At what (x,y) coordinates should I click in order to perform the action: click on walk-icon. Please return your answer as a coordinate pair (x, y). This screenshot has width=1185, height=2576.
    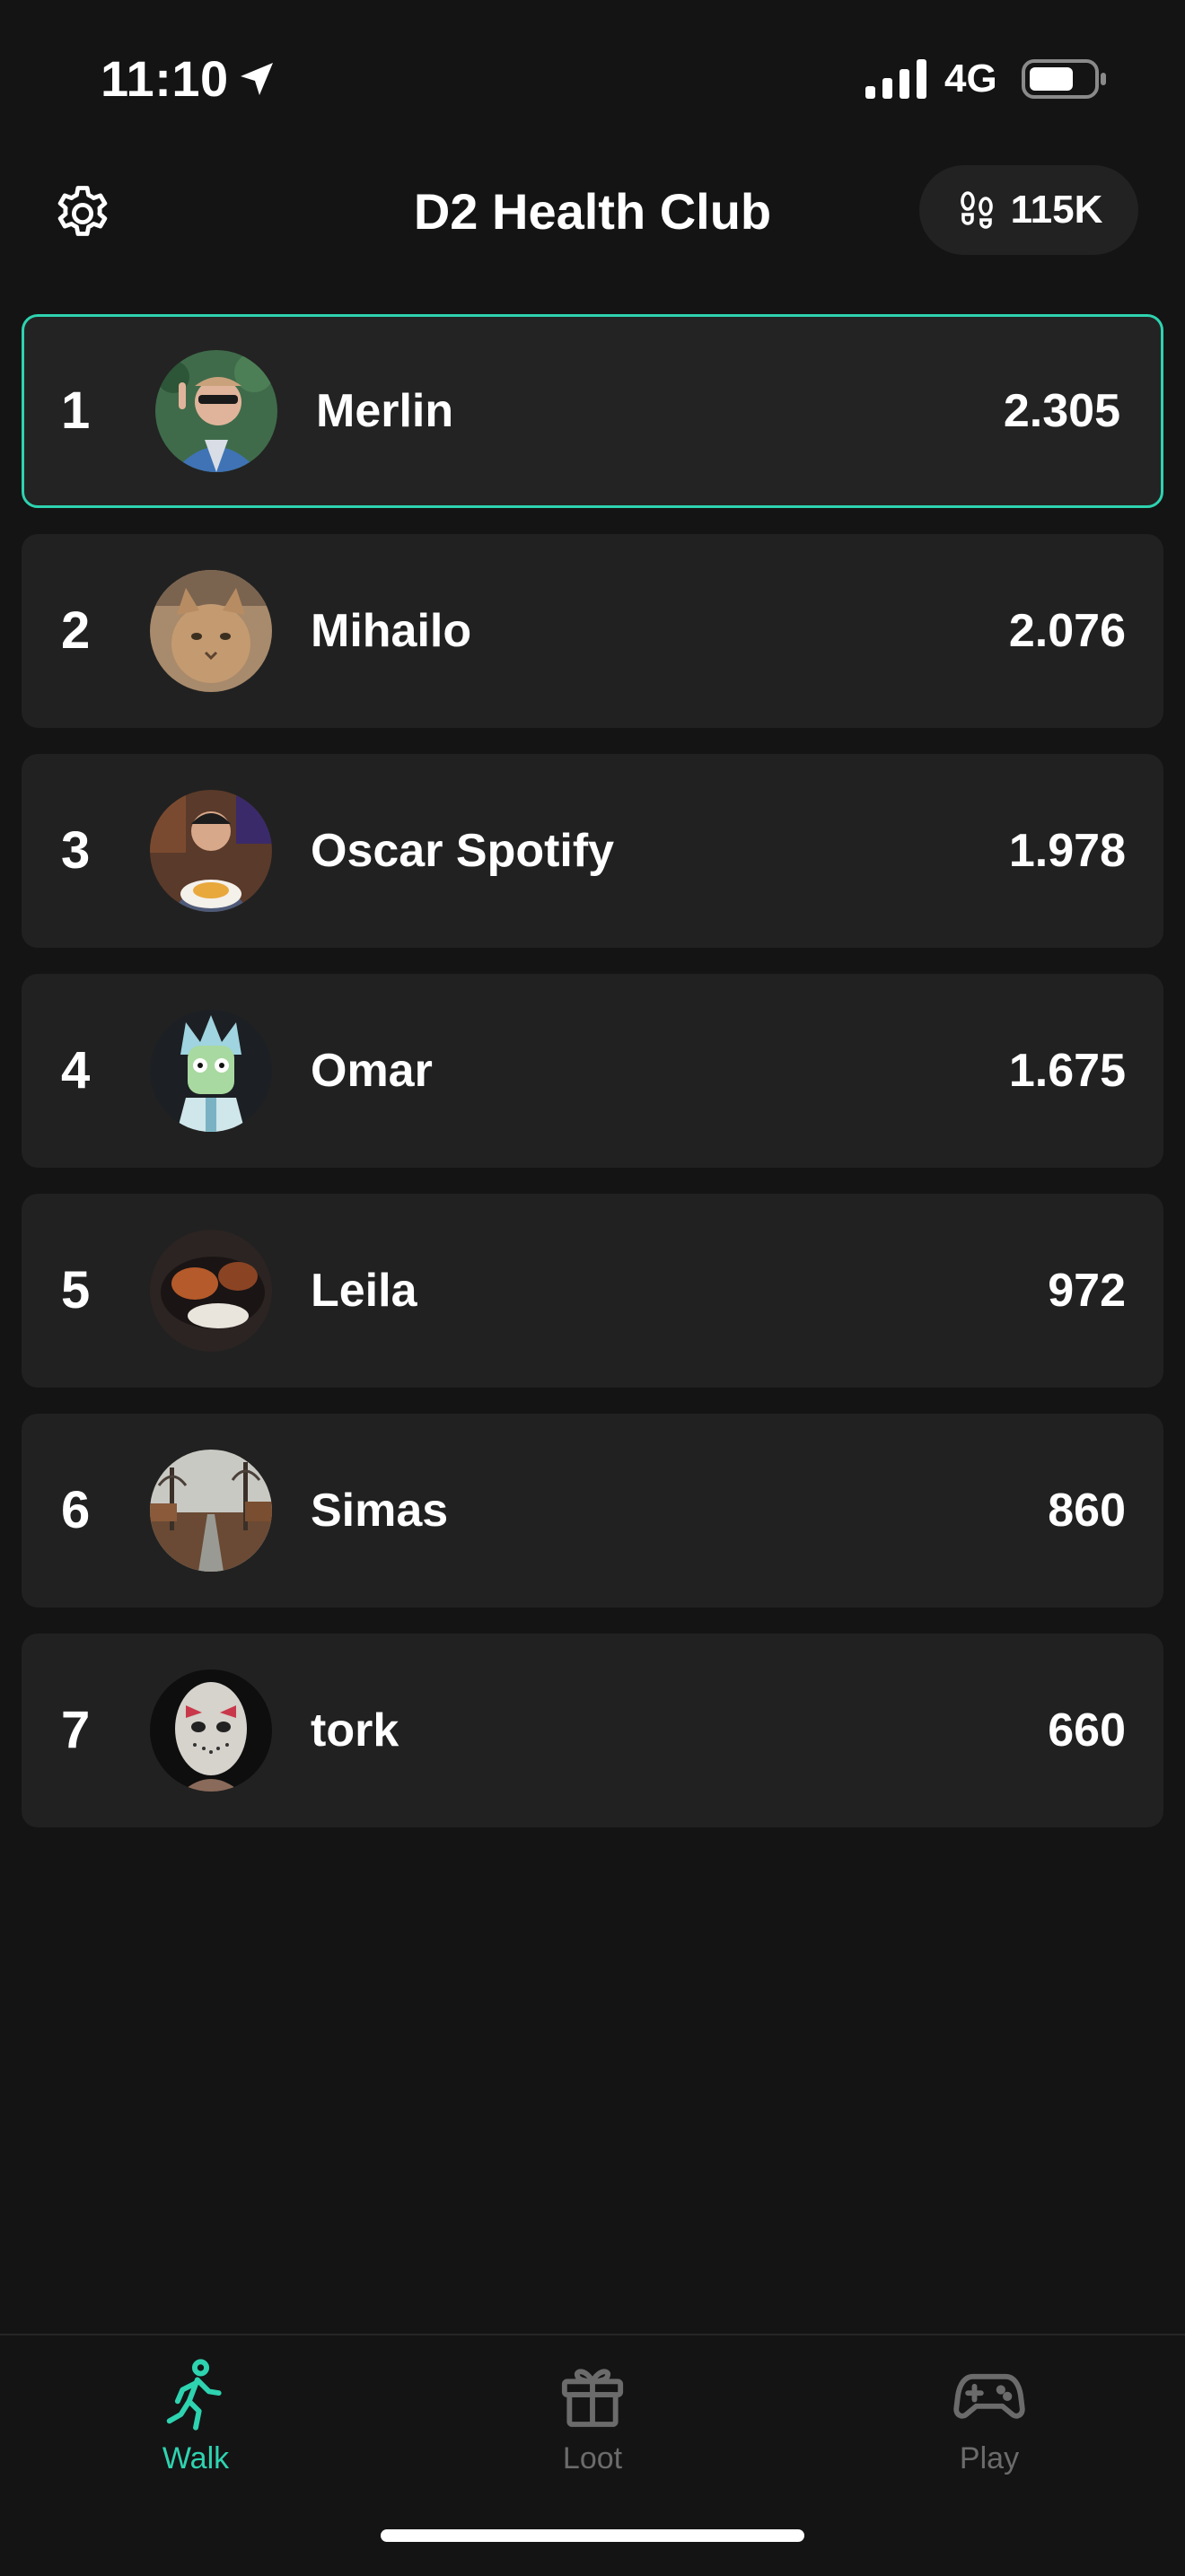
    Looking at the image, I should click on (194, 2395).